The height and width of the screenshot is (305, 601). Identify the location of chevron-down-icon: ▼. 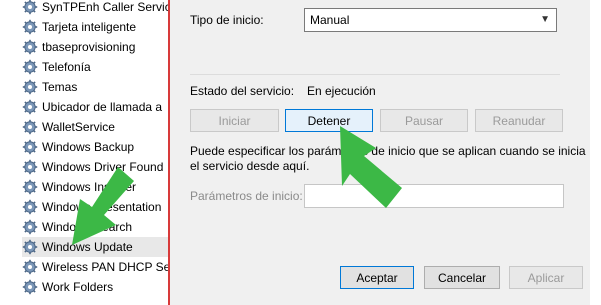
(545, 19).